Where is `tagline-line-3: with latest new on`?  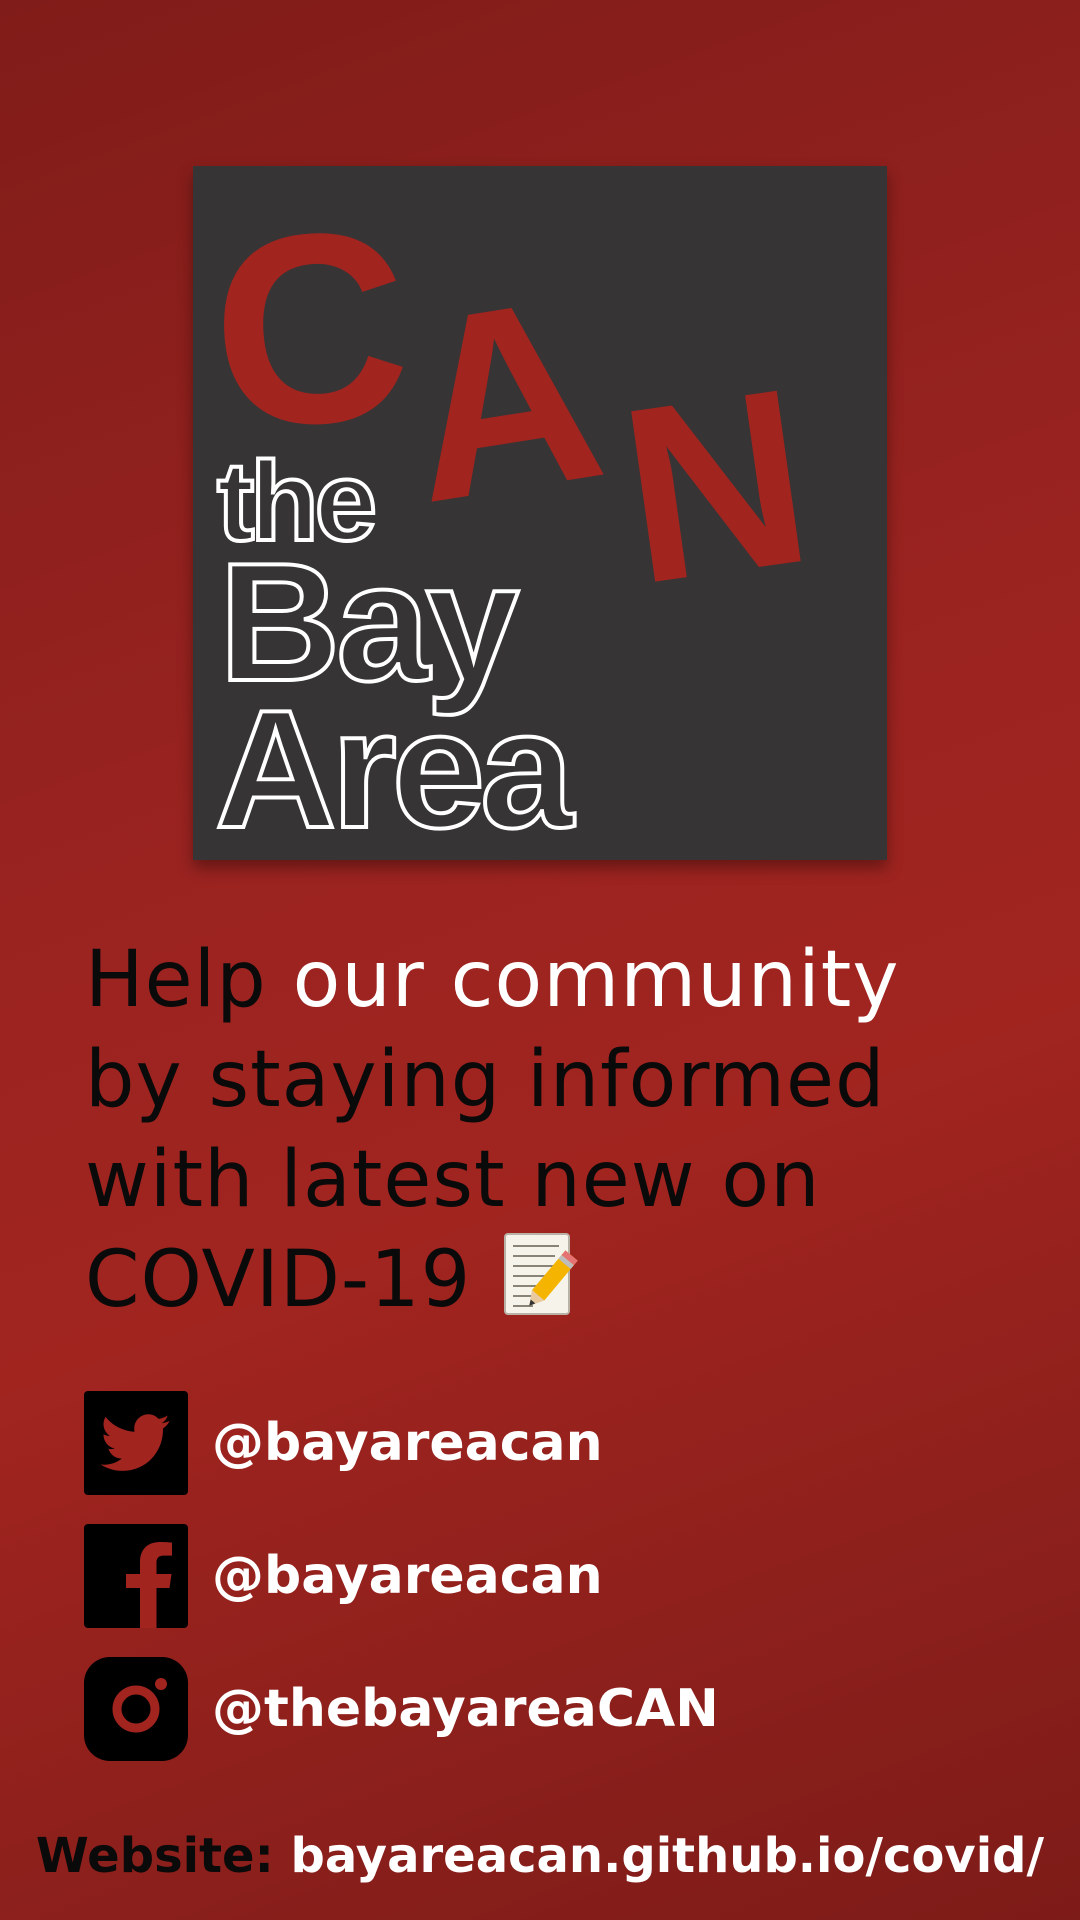
tagline-line-3: with latest new on is located at coordinates (453, 1180).